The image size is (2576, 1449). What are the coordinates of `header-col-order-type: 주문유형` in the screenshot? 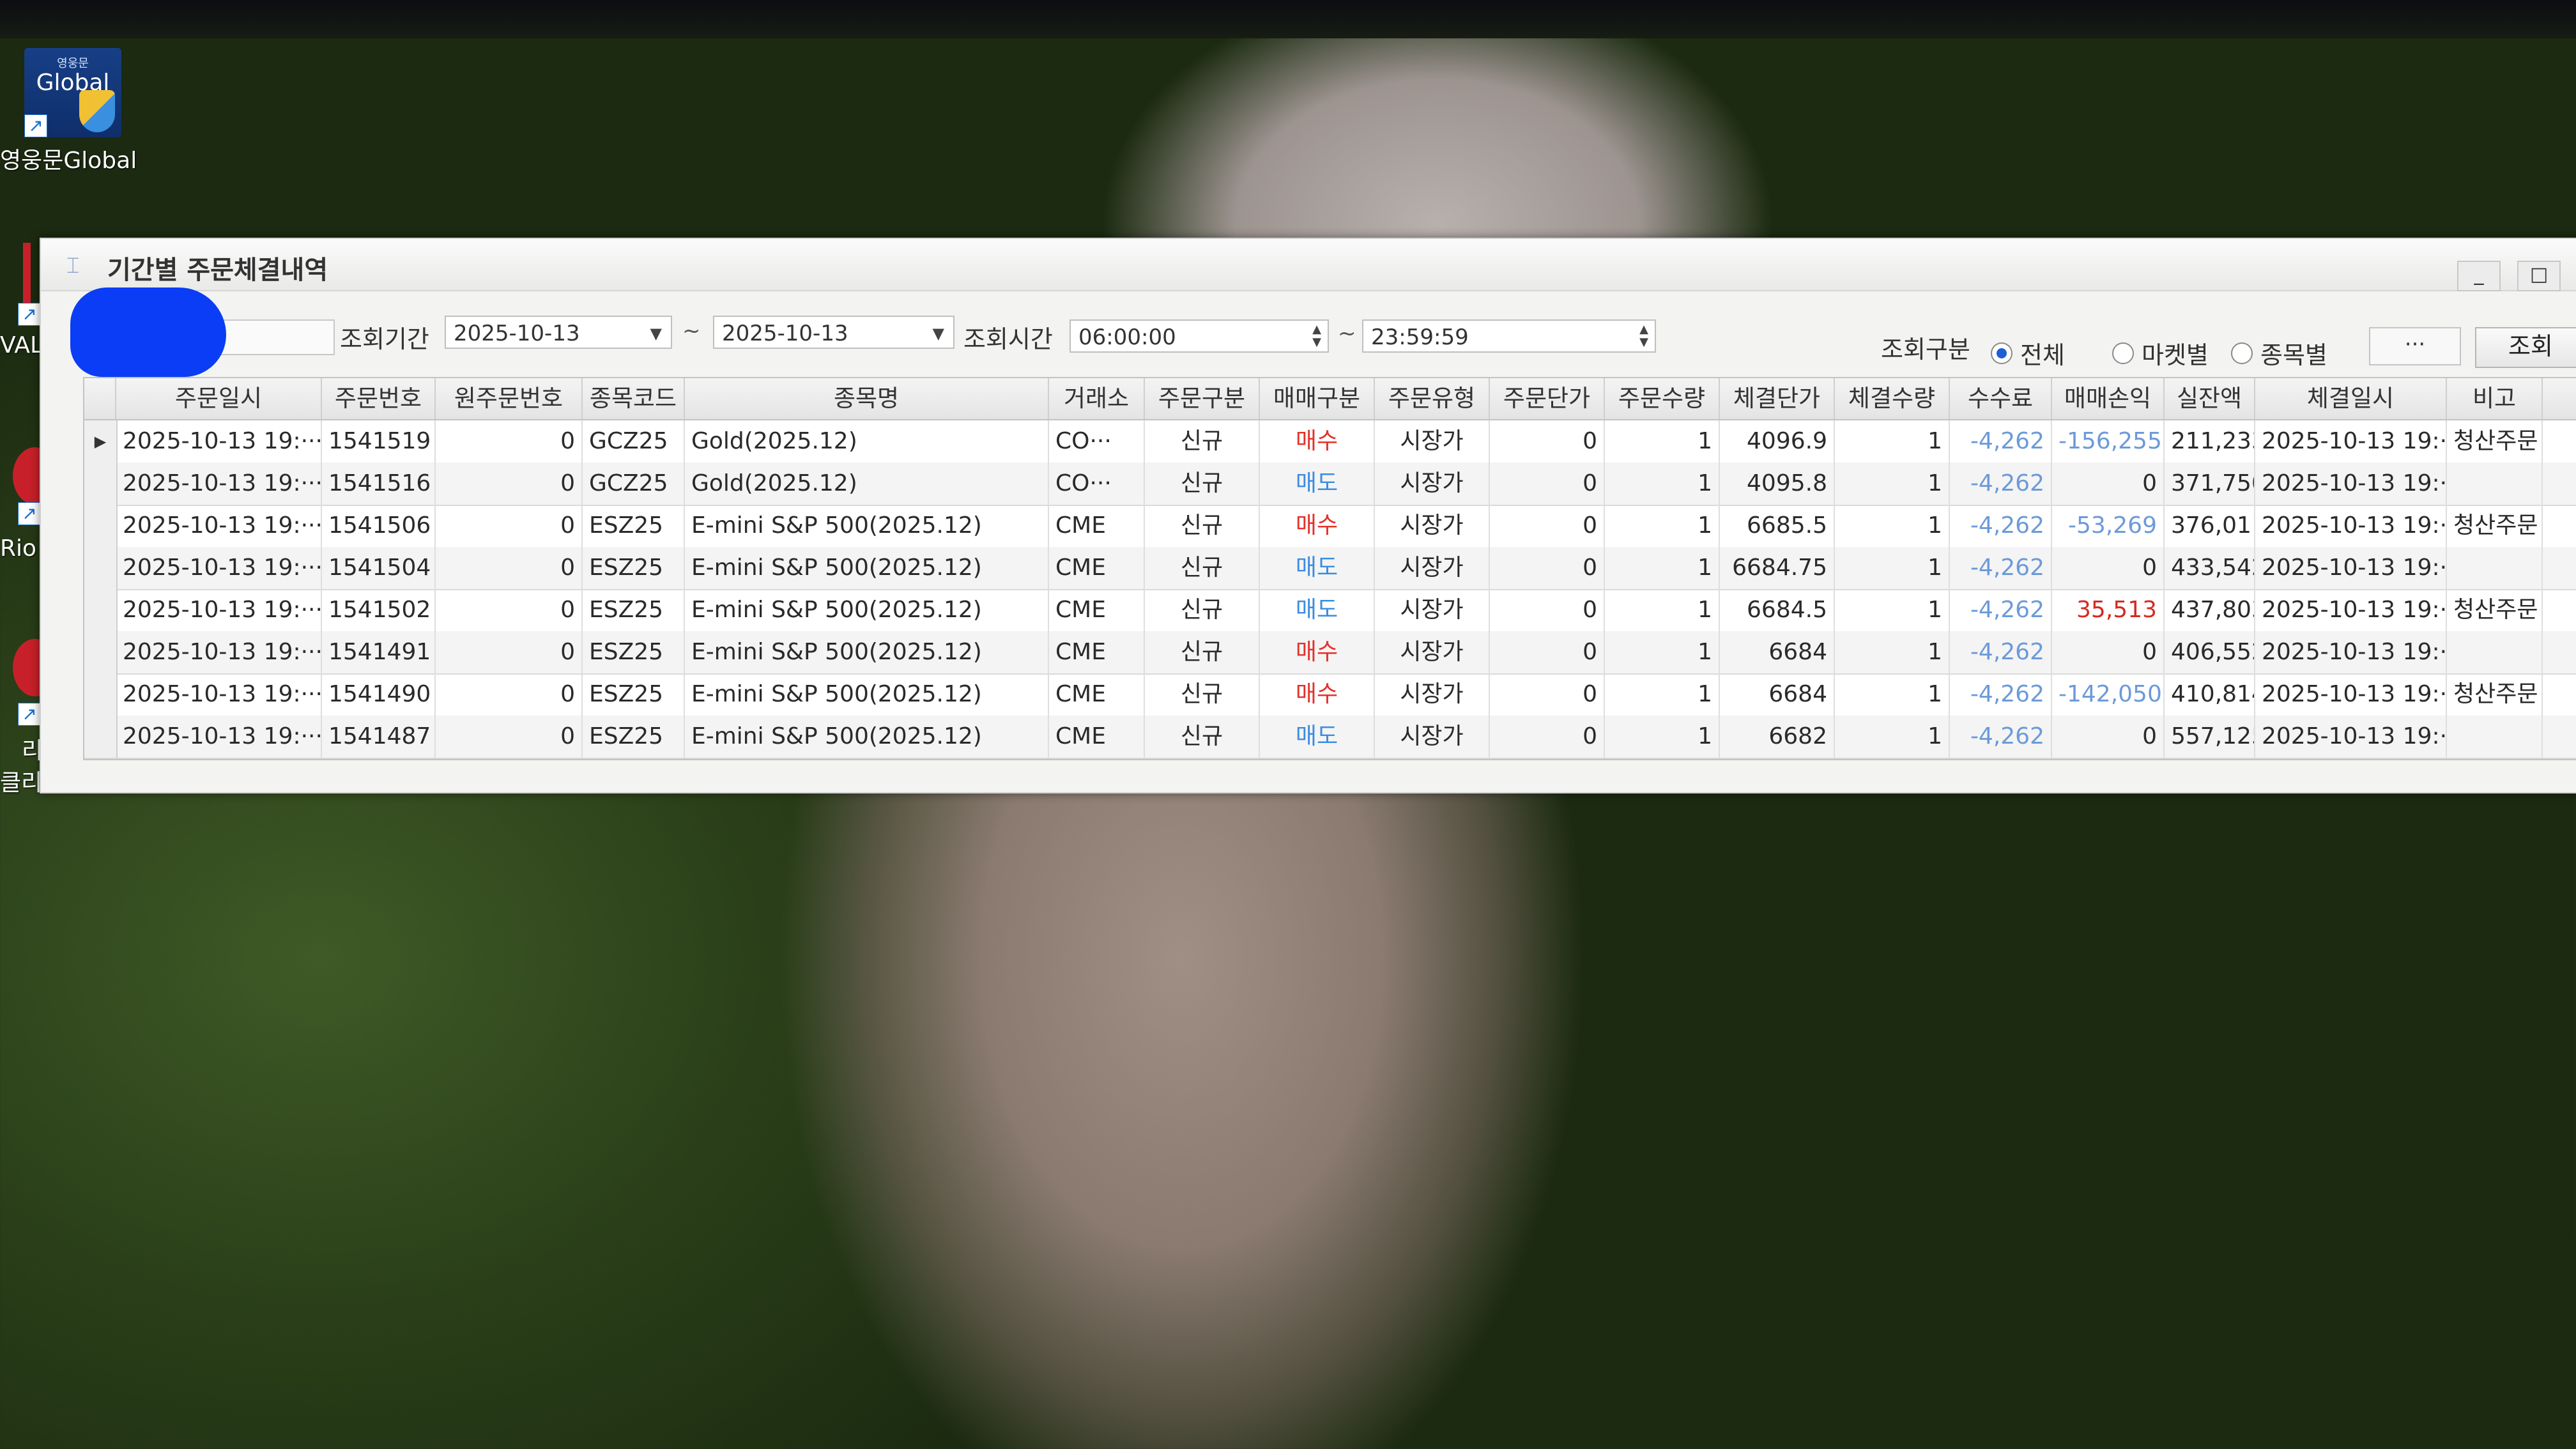 It's located at (1432, 398).